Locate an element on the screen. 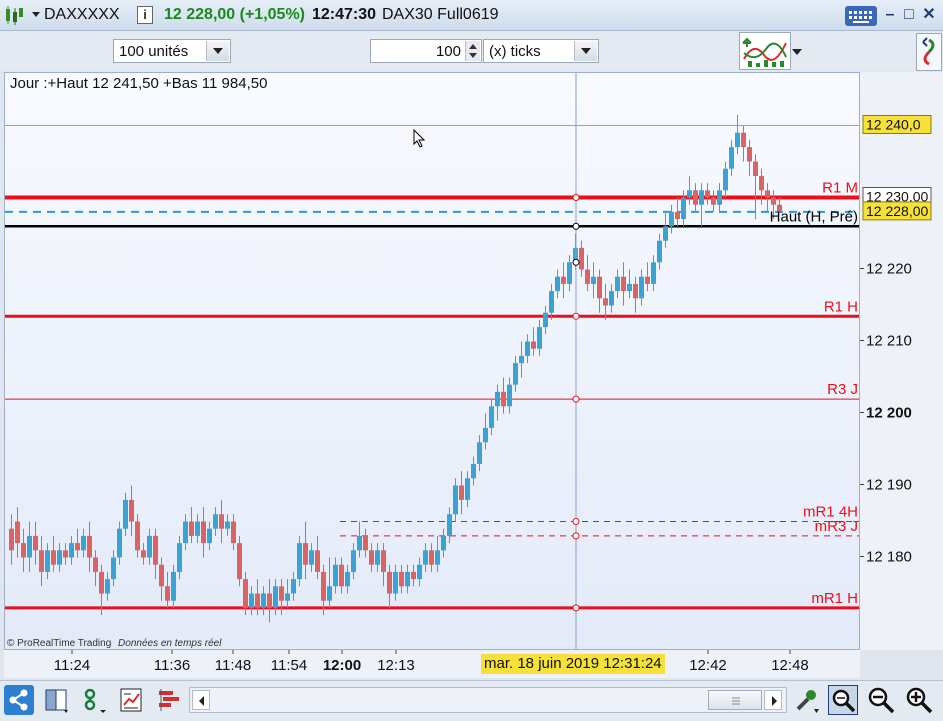  crosshair-price-dot is located at coordinates (576, 262).